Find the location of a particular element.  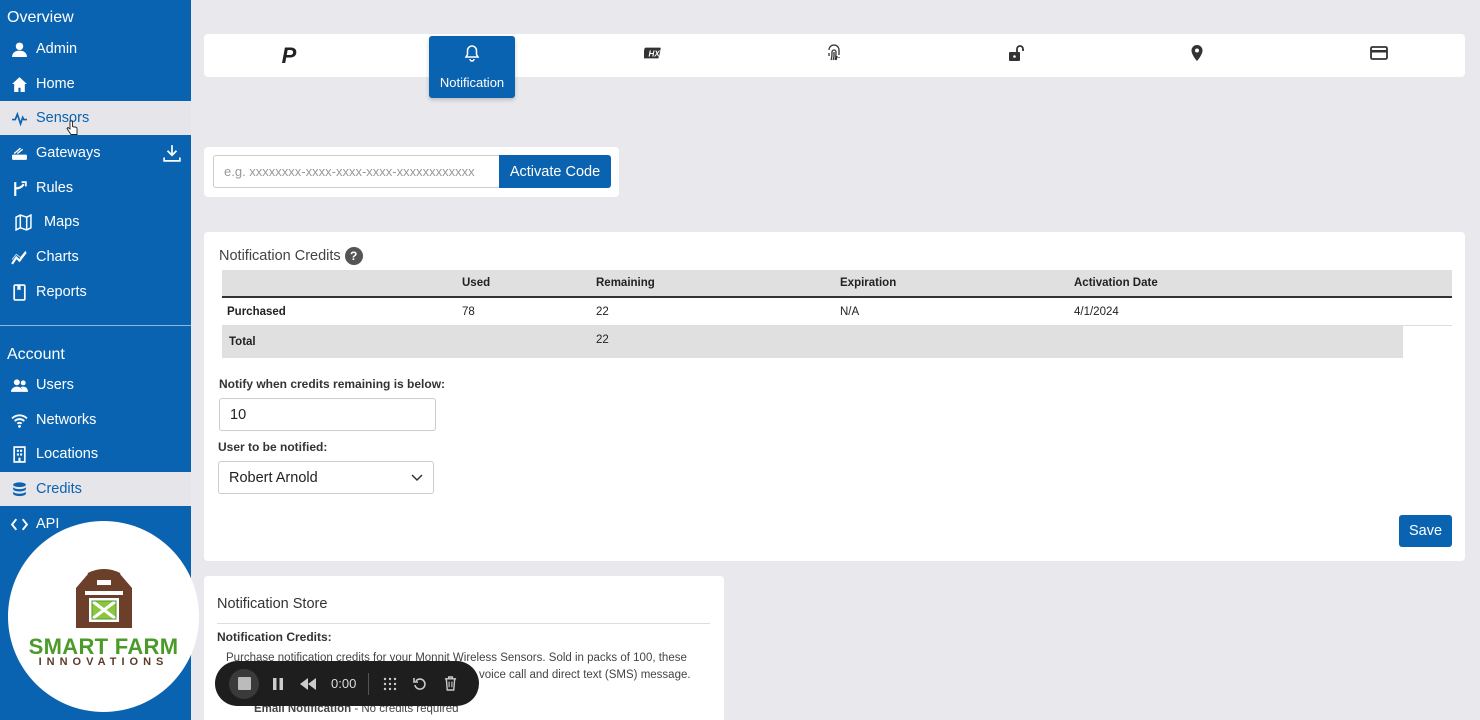

sidebar-item-label: Admin is located at coordinates (57, 49).